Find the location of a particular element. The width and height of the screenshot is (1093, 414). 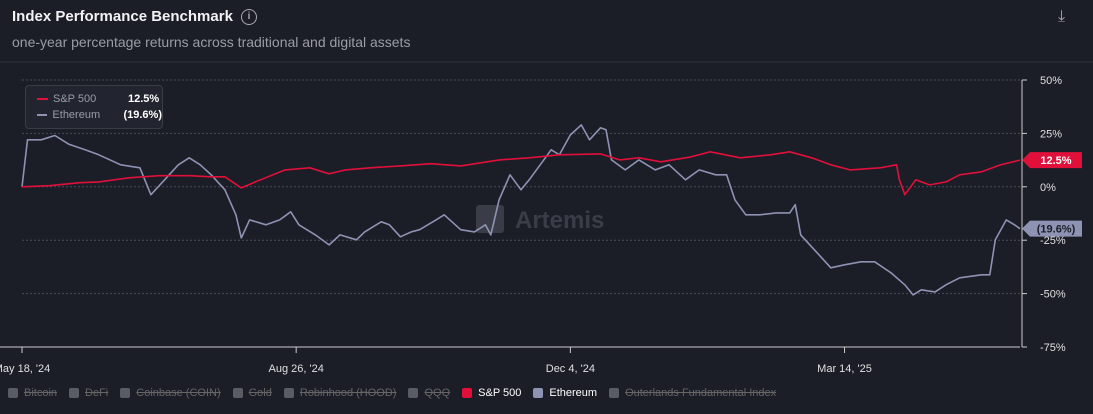

tooltip-name: S&P 500 is located at coordinates (75, 99).